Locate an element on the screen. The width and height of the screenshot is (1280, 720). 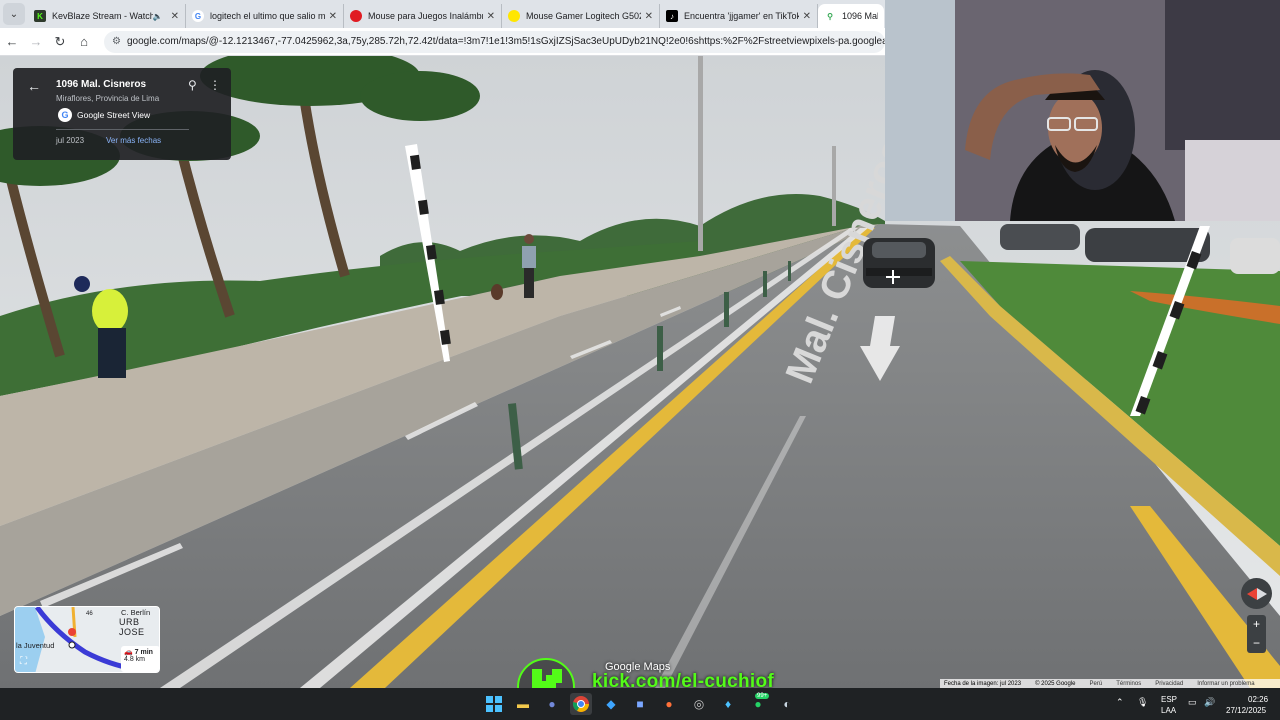
tab-google-maps: ⚲ 1096 Mal. Ci is located at coordinates (851, 16).